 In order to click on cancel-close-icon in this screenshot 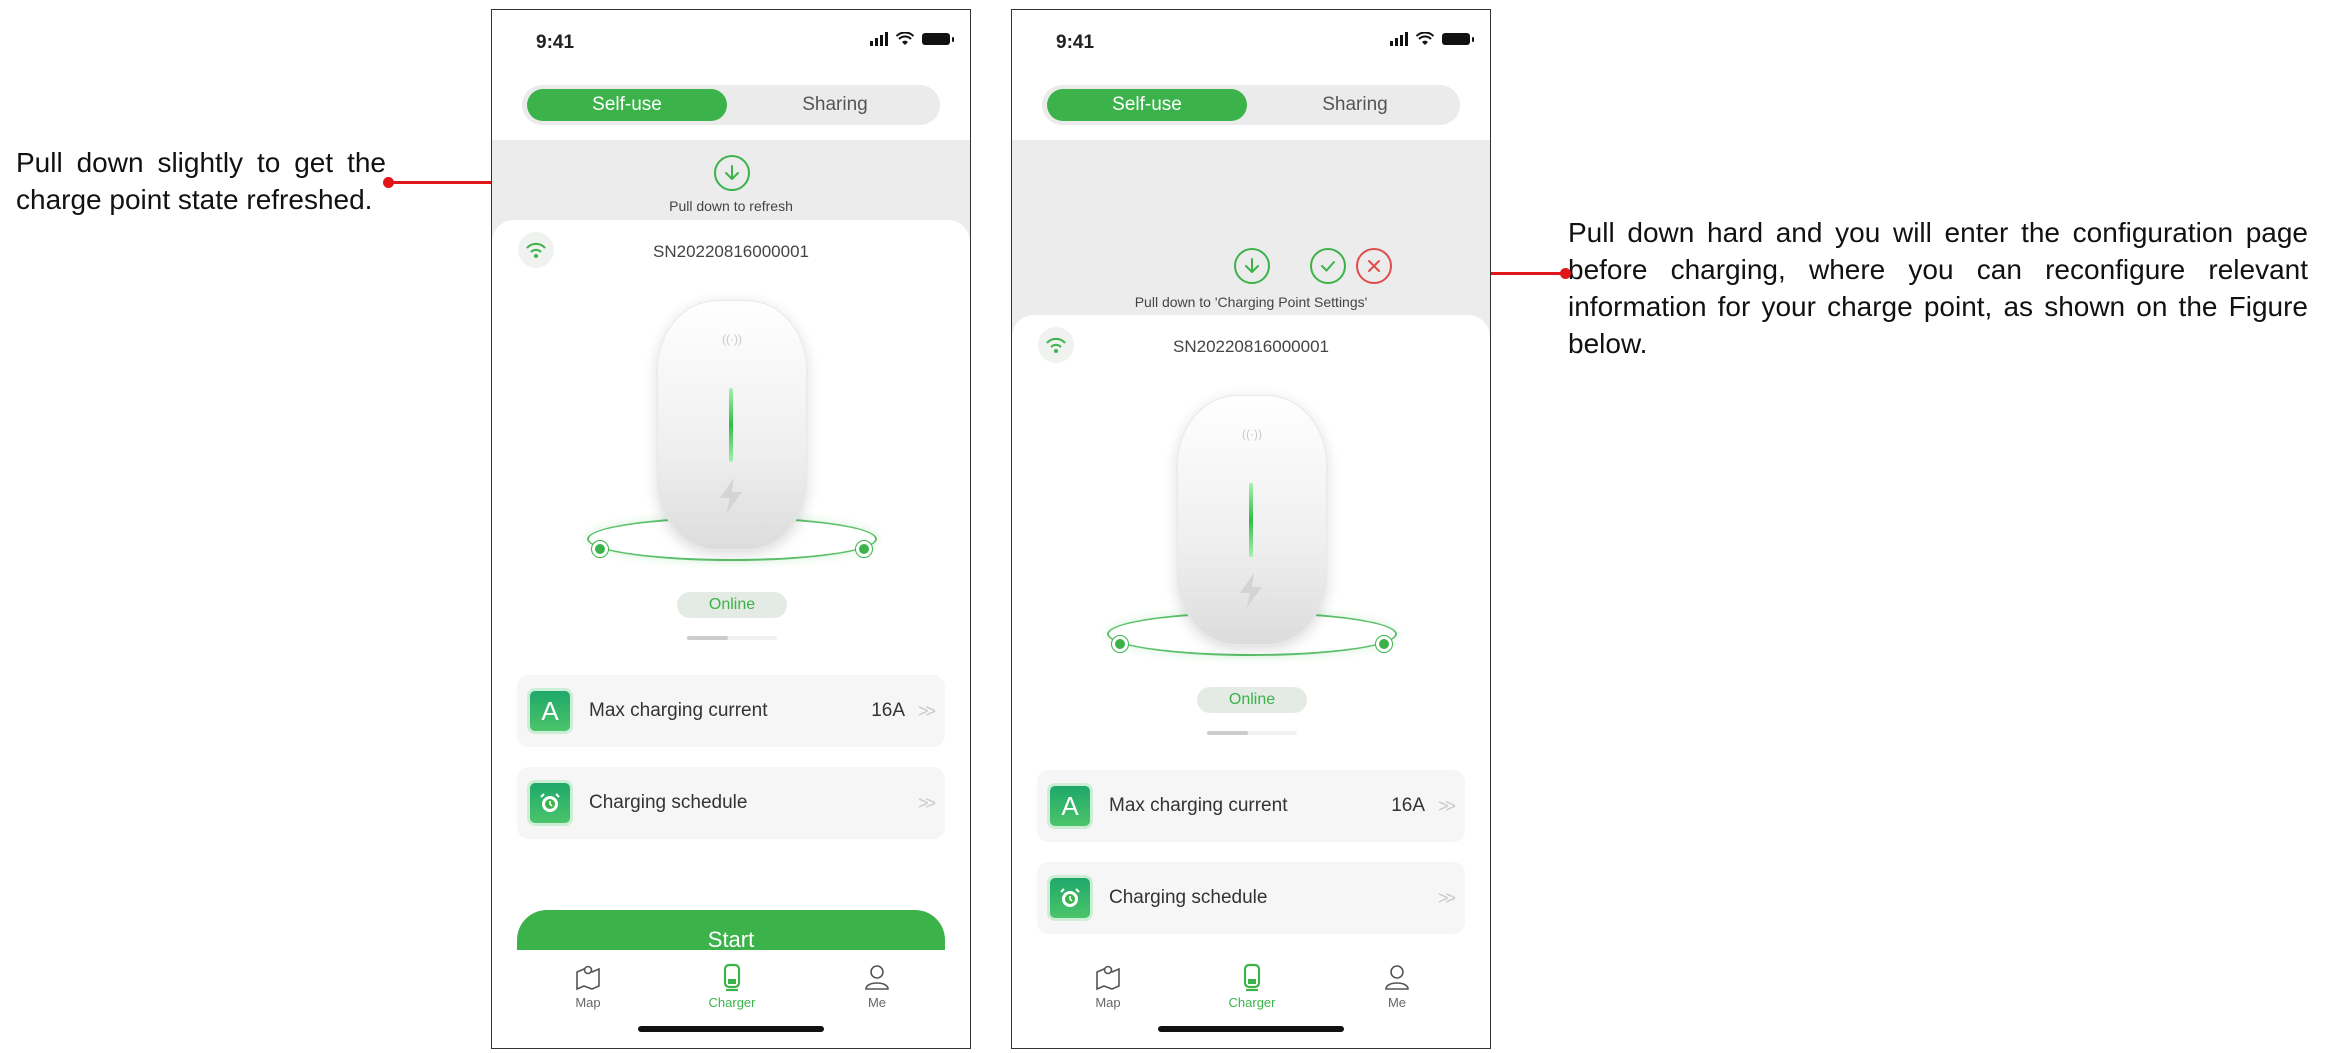, I will do `click(1374, 266)`.